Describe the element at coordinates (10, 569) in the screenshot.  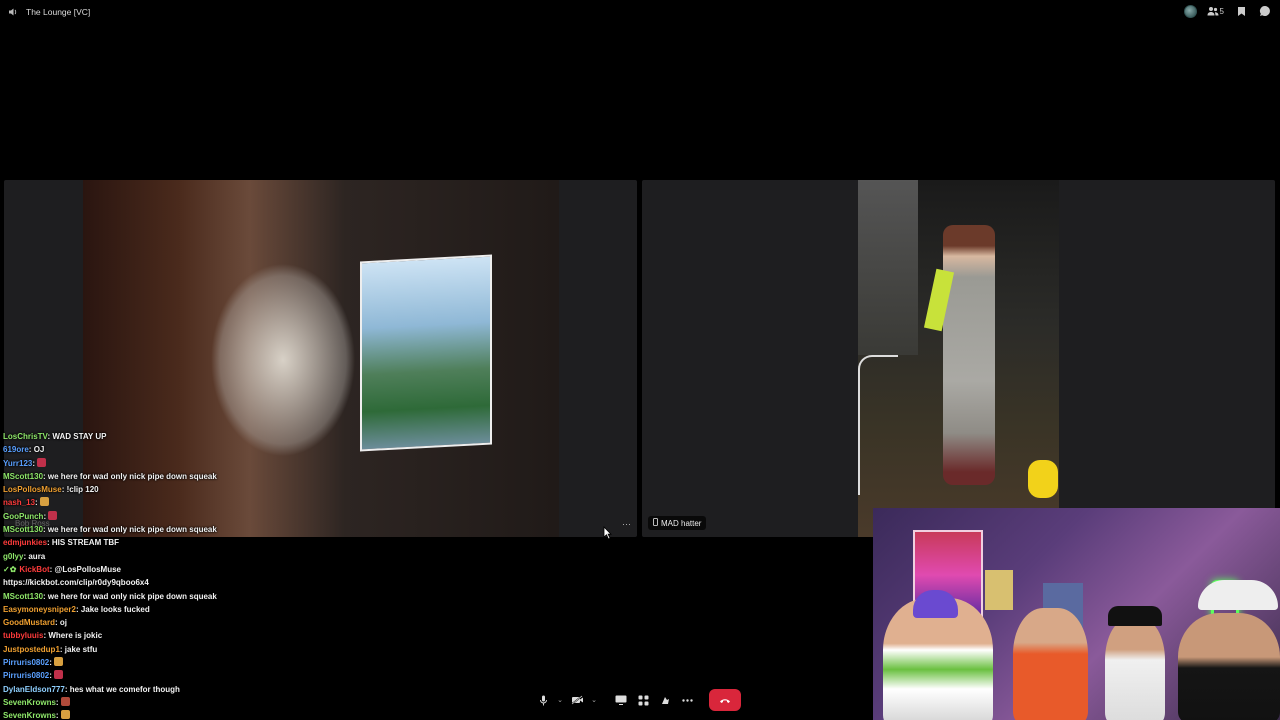
I see `badge-icons: ✓✿` at that location.